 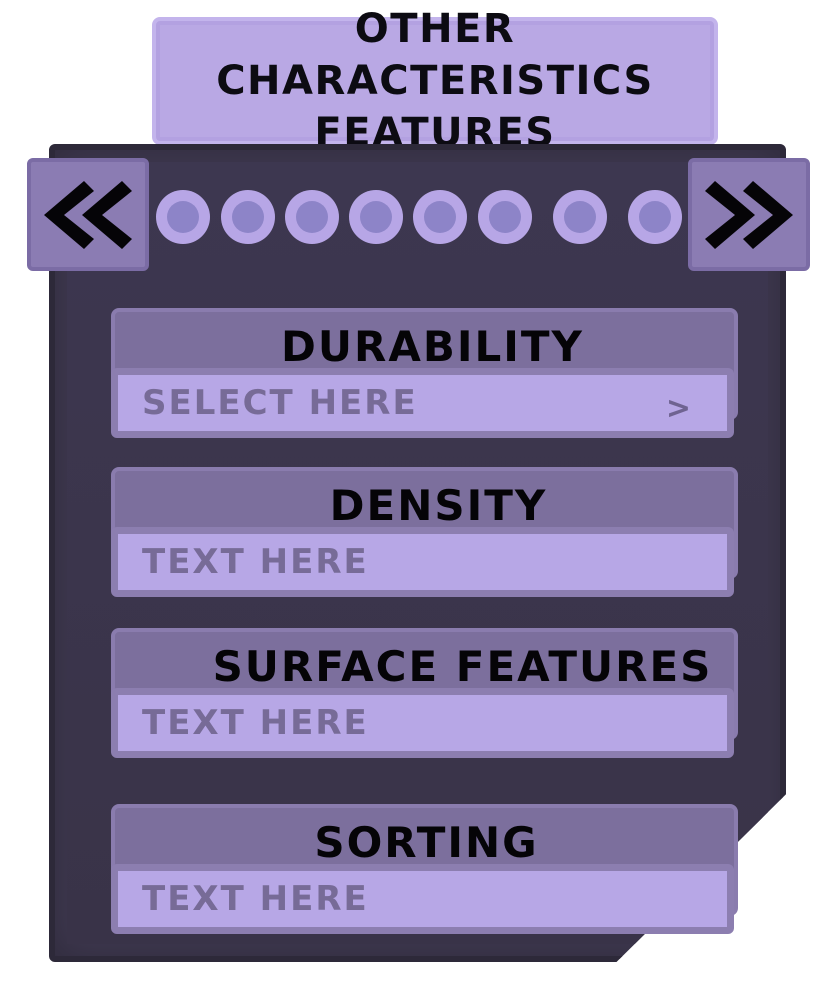 I want to click on chevron-right-icon: >, so click(x=679, y=408).